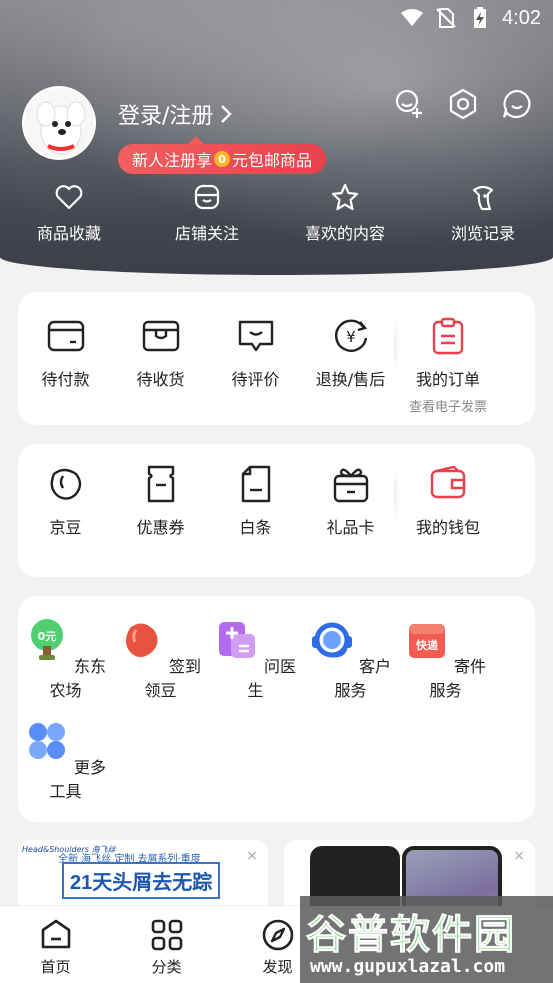 This screenshot has width=553, height=983. Describe the element at coordinates (344, 233) in the screenshot. I see `quick-link-label: 喜欢的内容` at that location.